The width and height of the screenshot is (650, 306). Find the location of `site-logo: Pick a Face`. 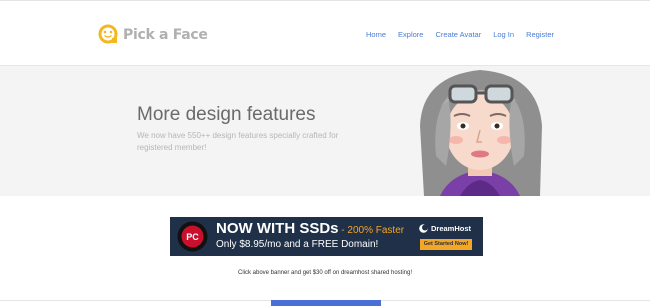

site-logo: Pick a Face is located at coordinates (153, 35).